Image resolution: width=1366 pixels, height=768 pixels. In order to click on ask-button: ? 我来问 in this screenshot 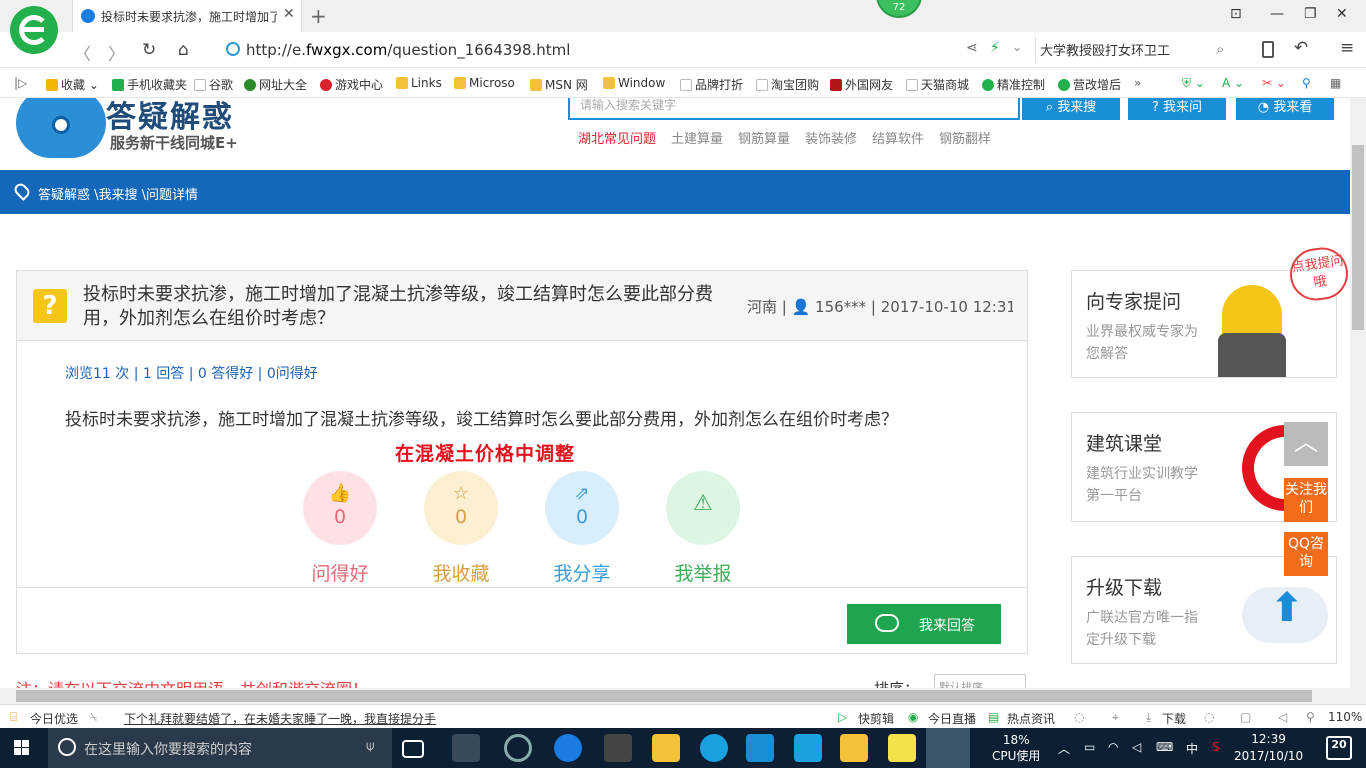, I will do `click(1177, 109)`.